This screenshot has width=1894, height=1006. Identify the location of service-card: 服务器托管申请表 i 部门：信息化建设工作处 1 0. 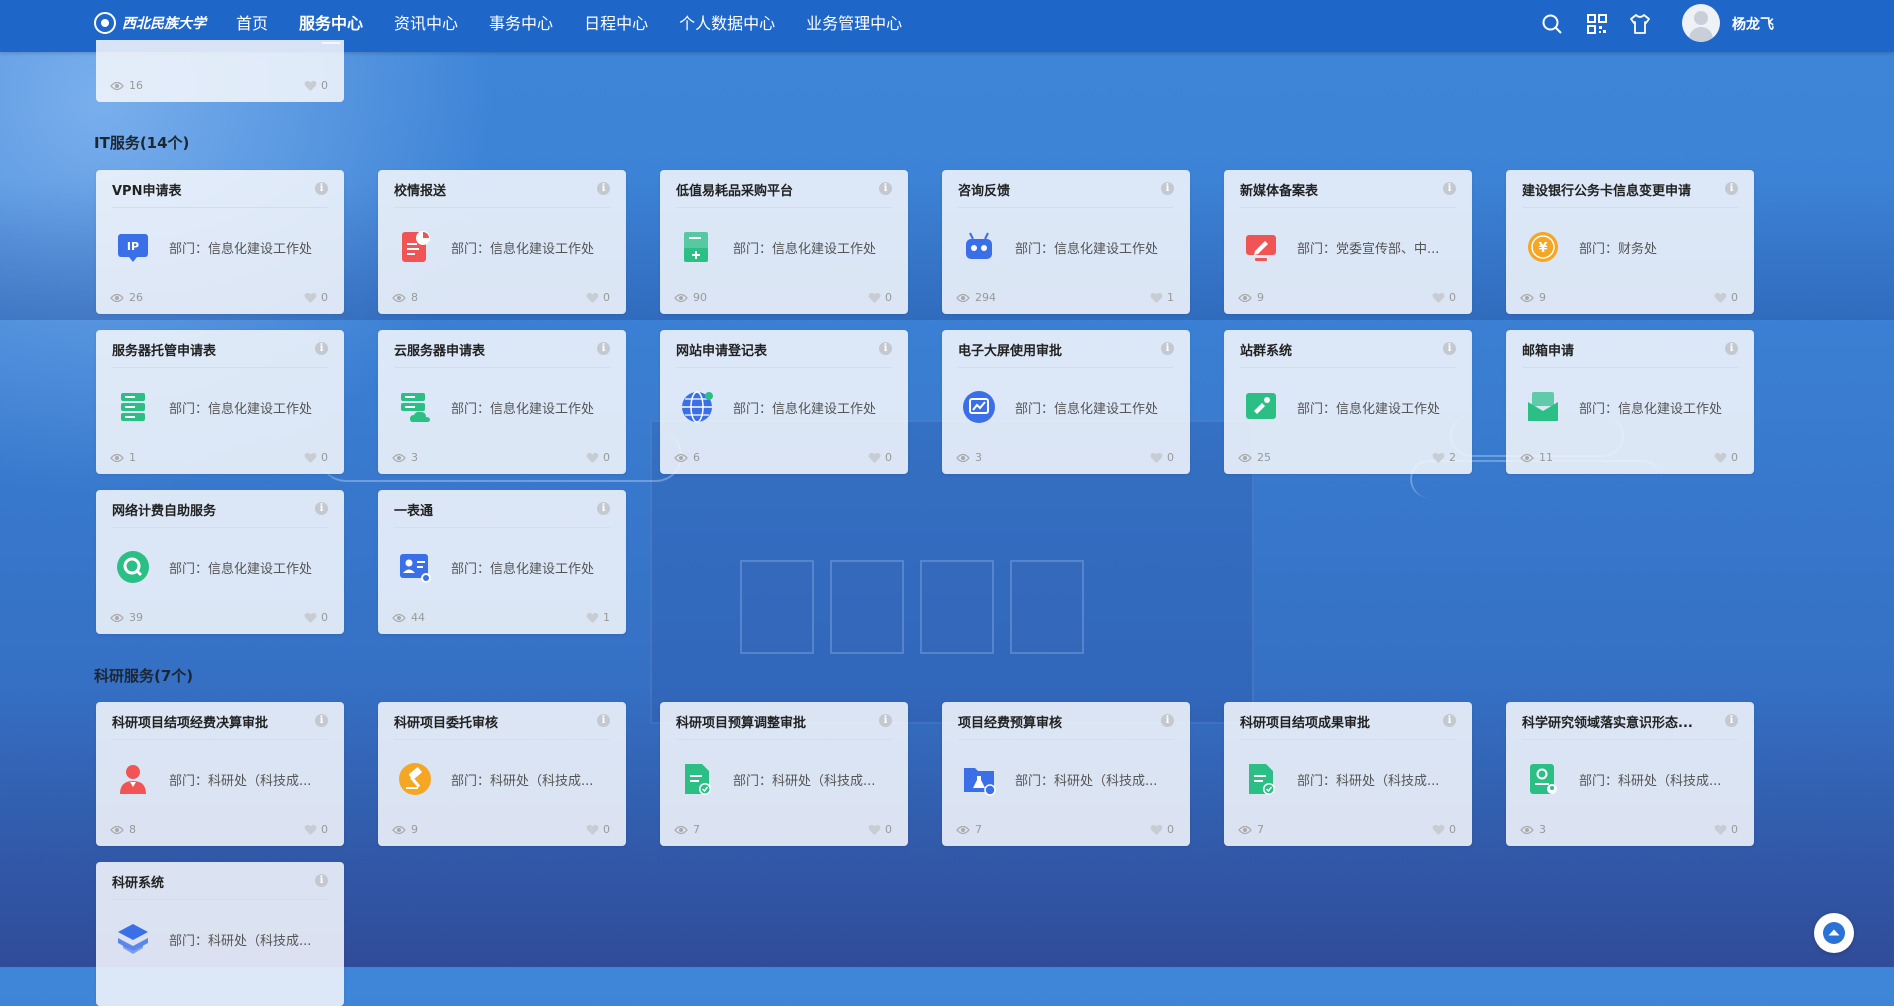
(220, 402).